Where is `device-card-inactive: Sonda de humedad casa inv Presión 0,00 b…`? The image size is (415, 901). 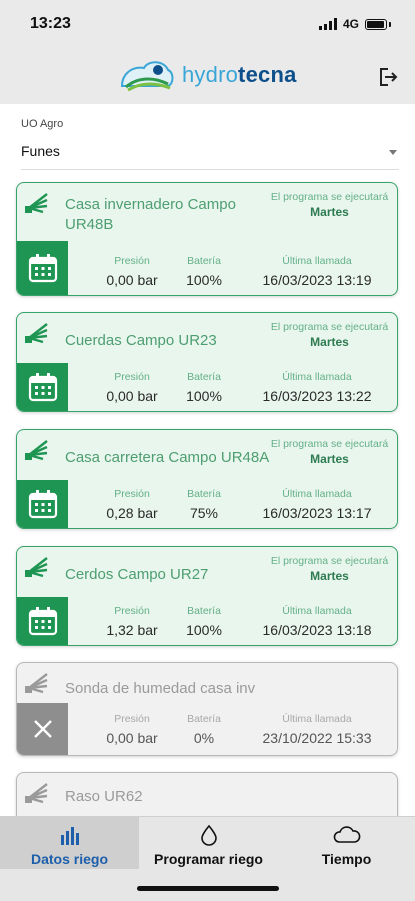
device-card-inactive: Sonda de humedad casa inv Presión 0,00 b… is located at coordinates (207, 709).